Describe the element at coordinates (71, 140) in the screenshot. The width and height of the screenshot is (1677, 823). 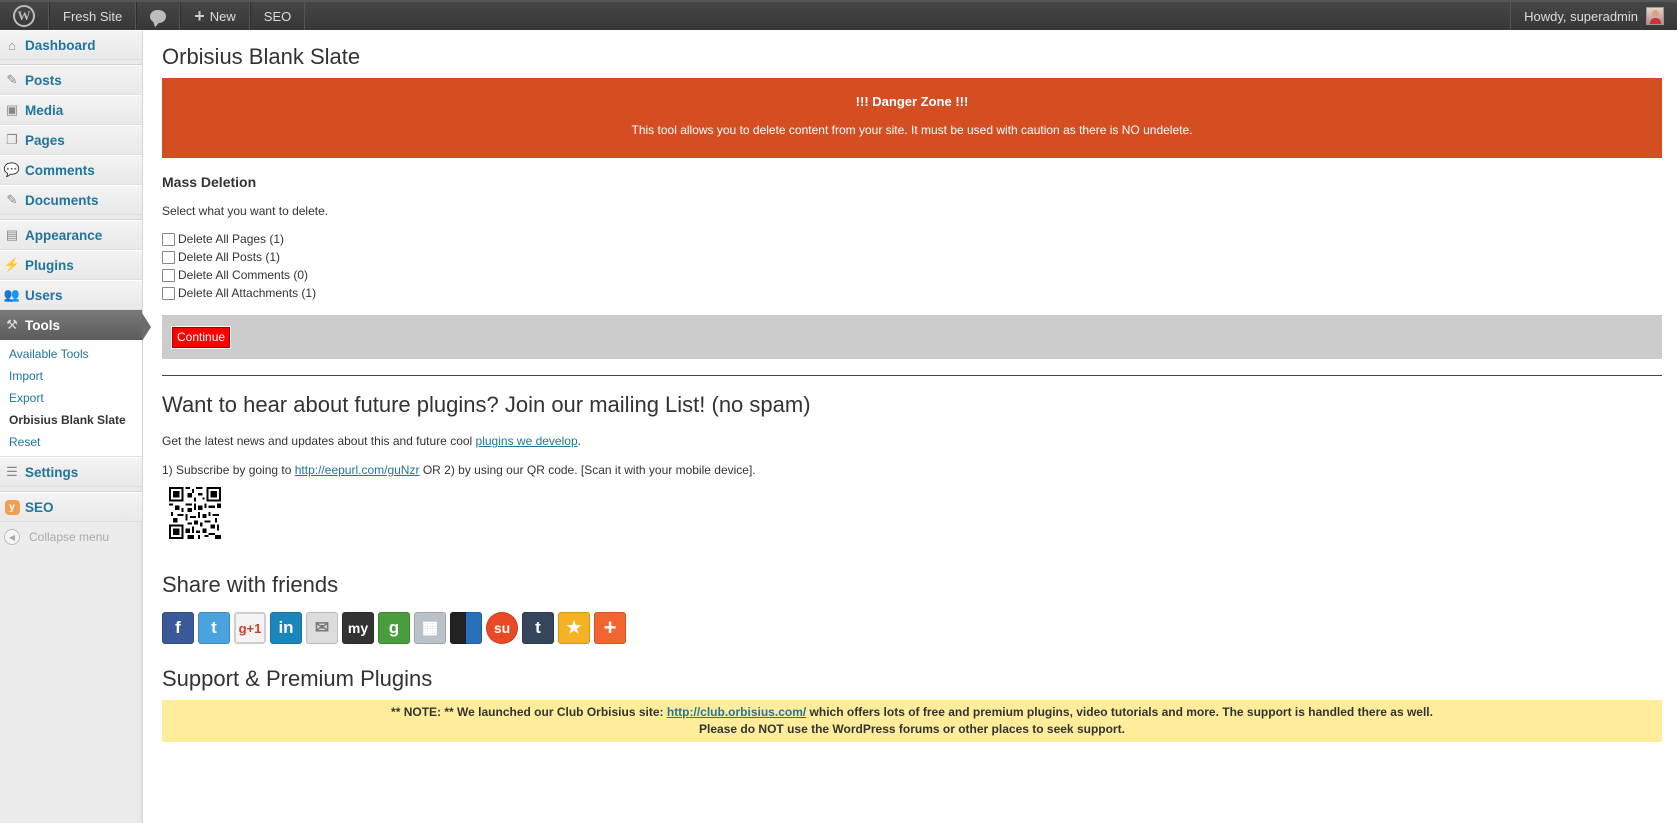
I see `sidebar-item-pages: ❐ Pages` at that location.